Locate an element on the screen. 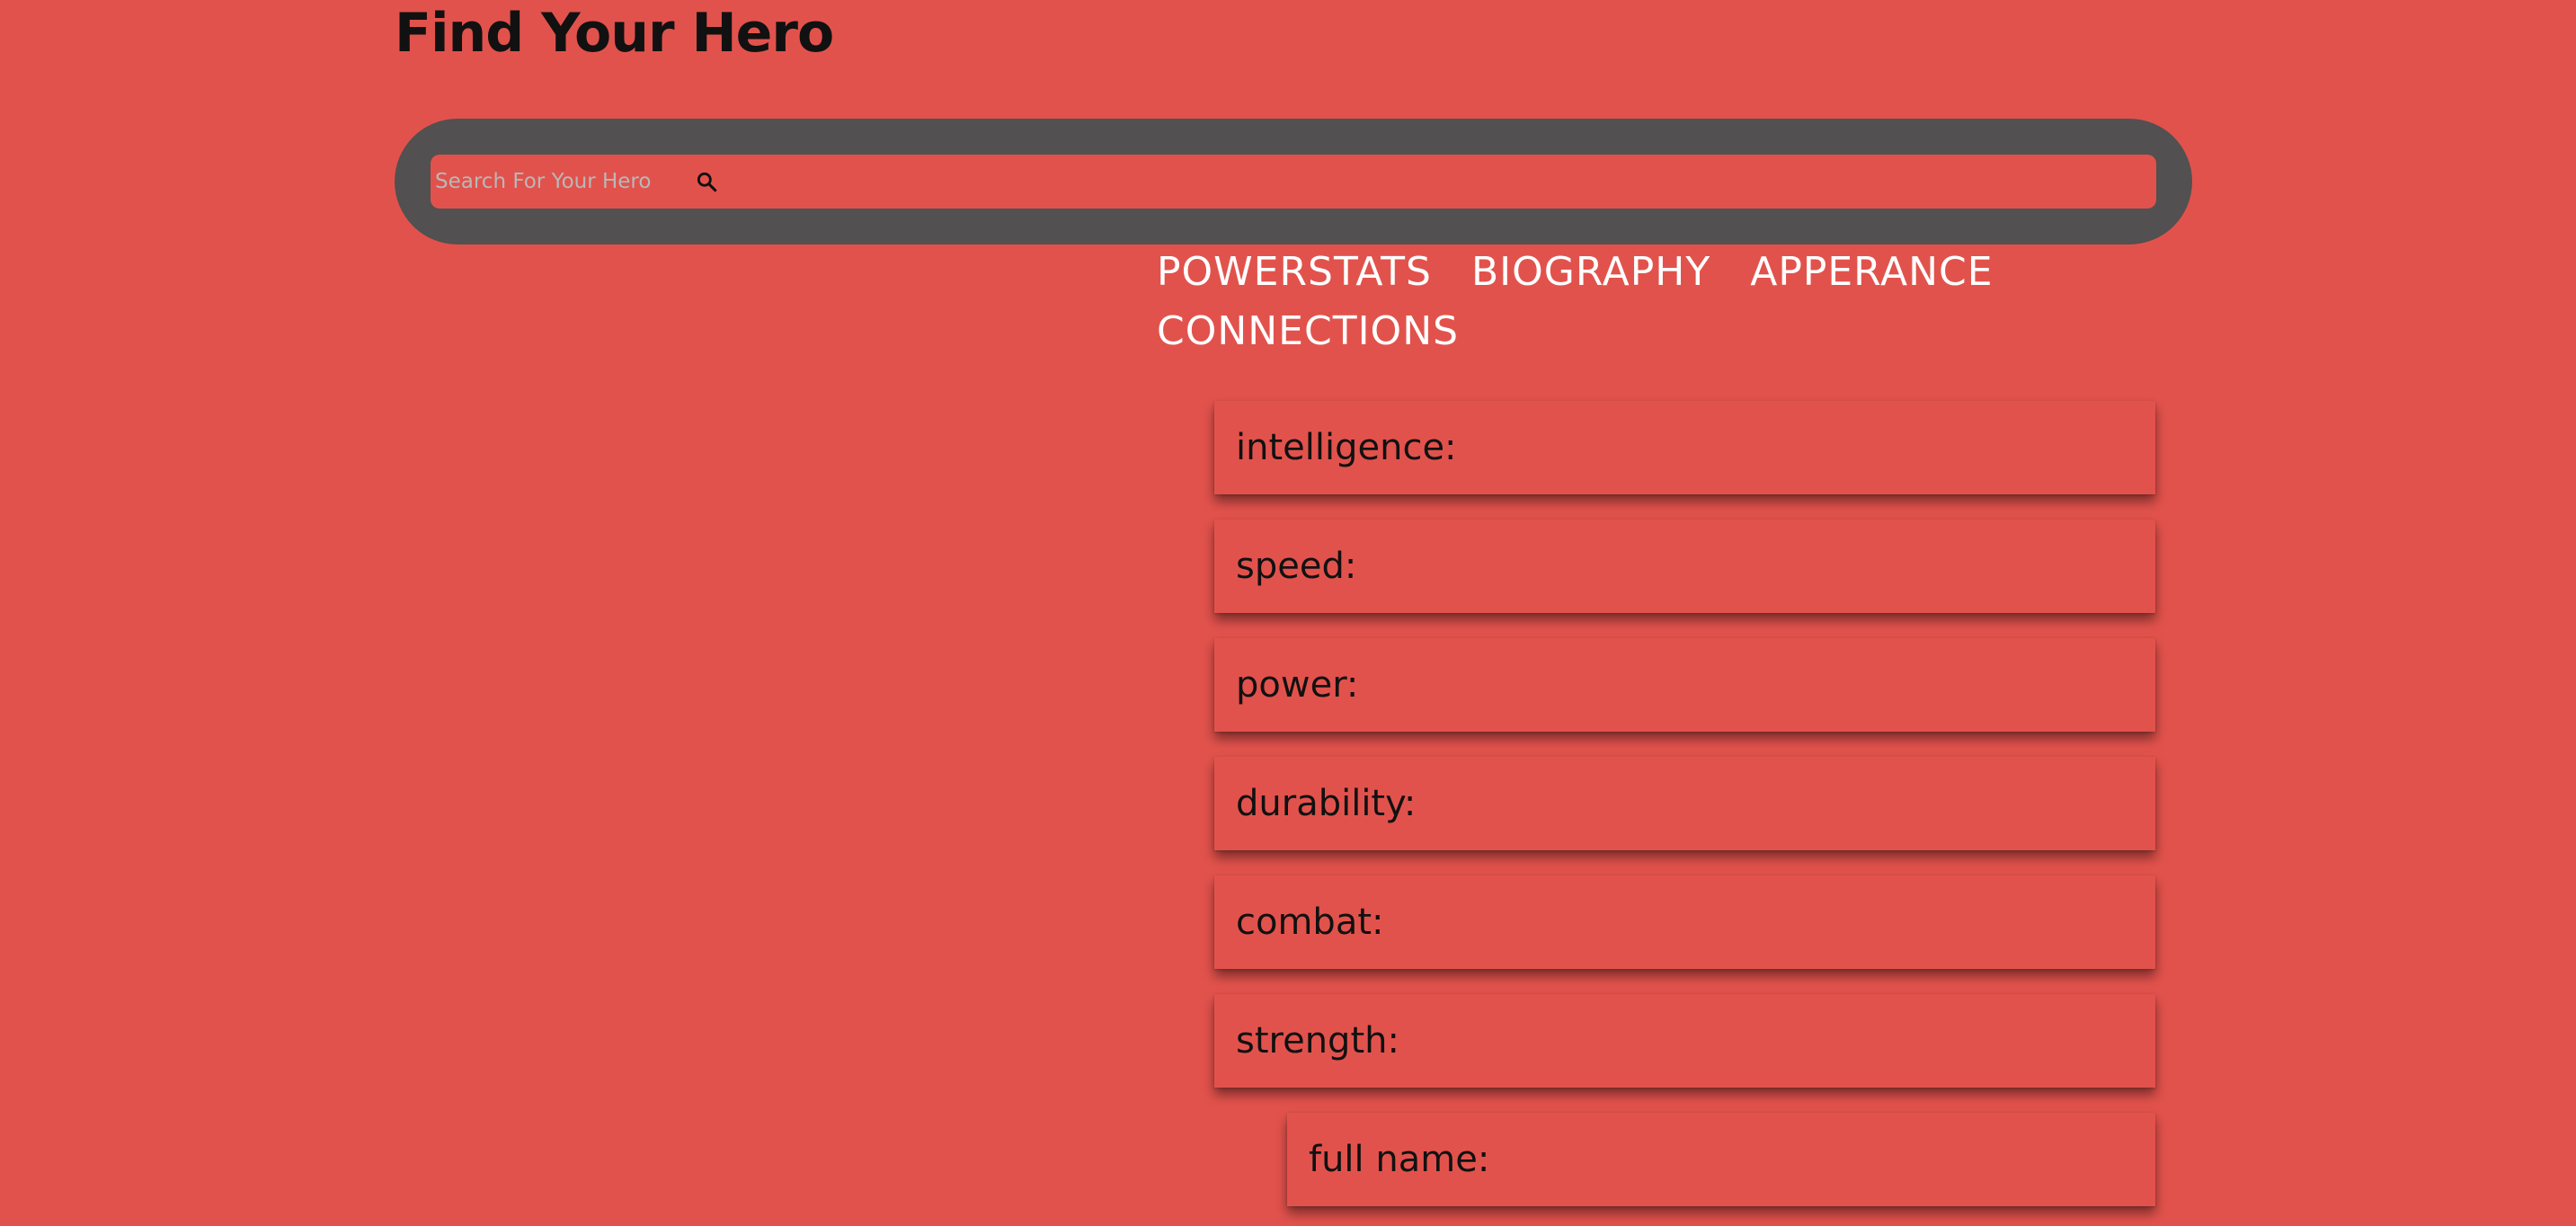 The height and width of the screenshot is (1226, 2576). tab-powerstats: POWERSTATS is located at coordinates (1294, 272).